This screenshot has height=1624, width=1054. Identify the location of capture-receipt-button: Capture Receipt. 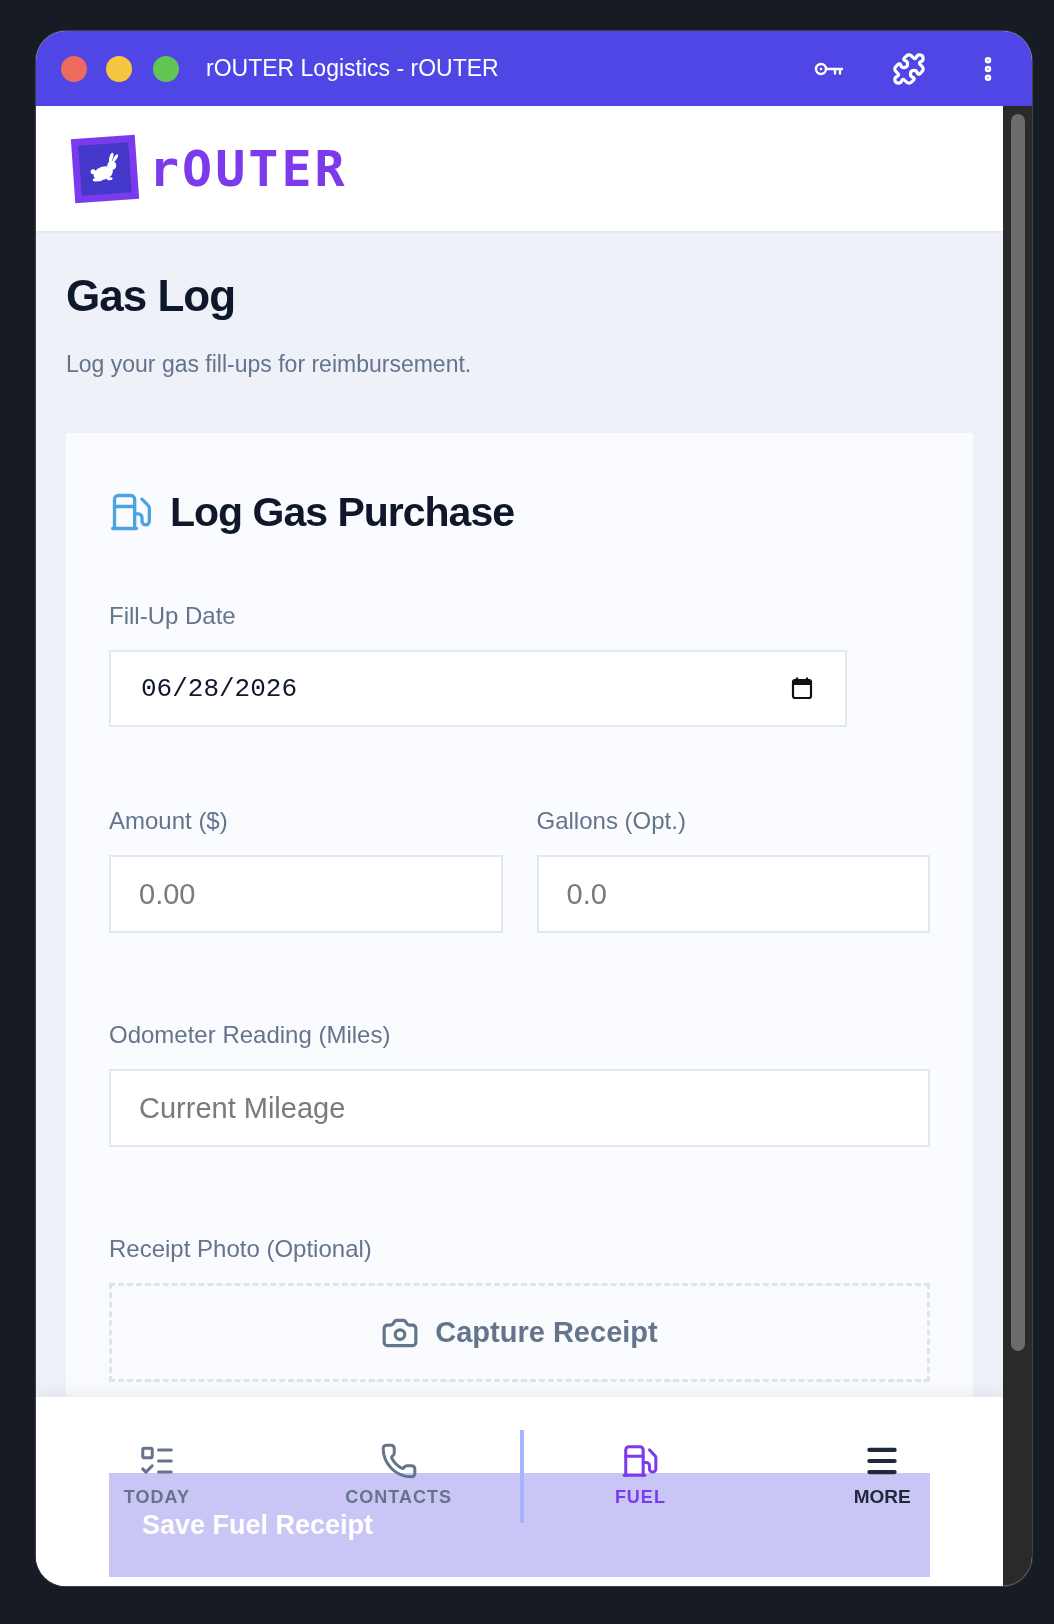
(519, 1332).